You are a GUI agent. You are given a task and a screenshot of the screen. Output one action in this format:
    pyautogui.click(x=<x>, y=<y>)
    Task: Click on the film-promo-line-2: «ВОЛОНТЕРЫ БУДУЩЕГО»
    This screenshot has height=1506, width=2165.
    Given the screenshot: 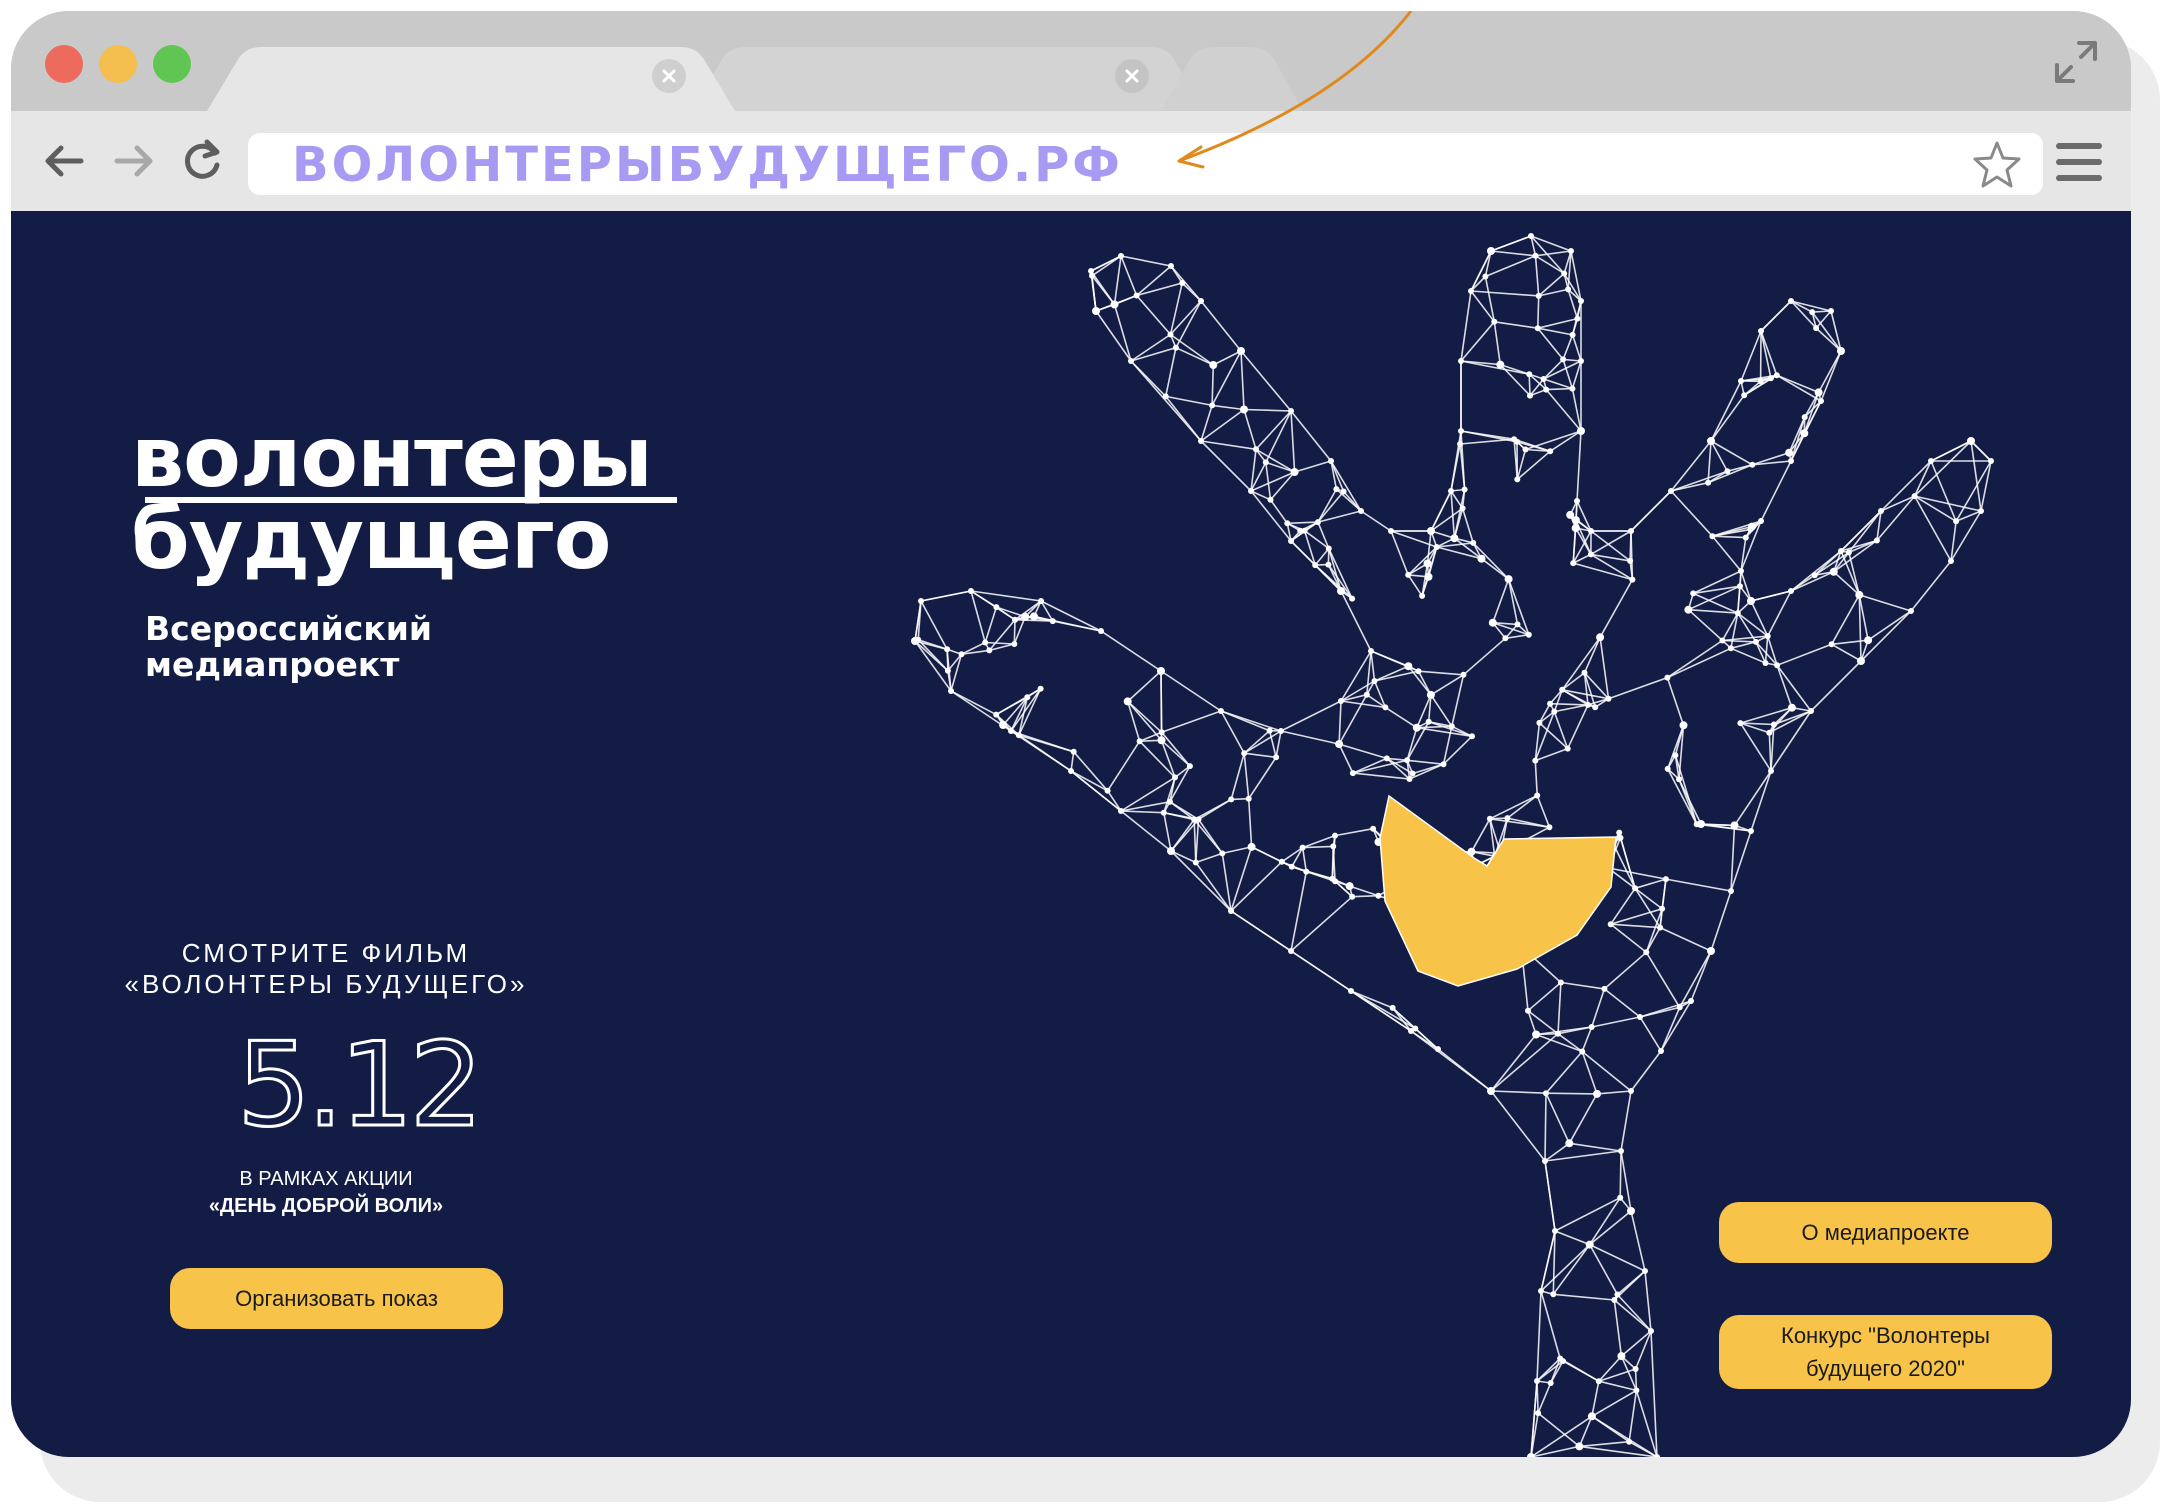 What is the action you would take?
    pyautogui.click(x=326, y=984)
    